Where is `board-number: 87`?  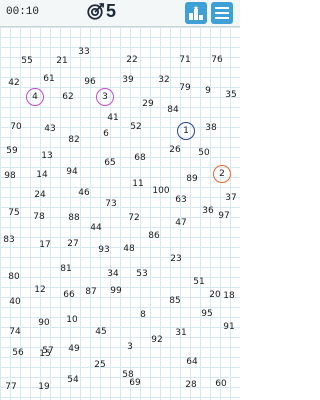
board-number: 87 is located at coordinates (91, 292).